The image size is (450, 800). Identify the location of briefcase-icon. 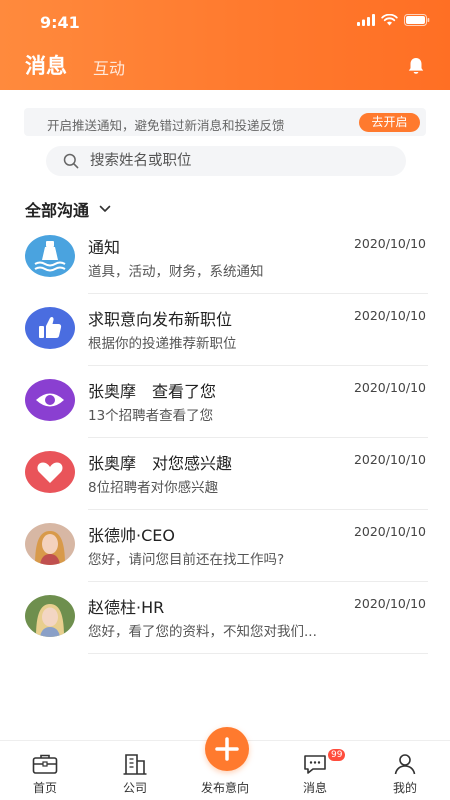
(45, 764).